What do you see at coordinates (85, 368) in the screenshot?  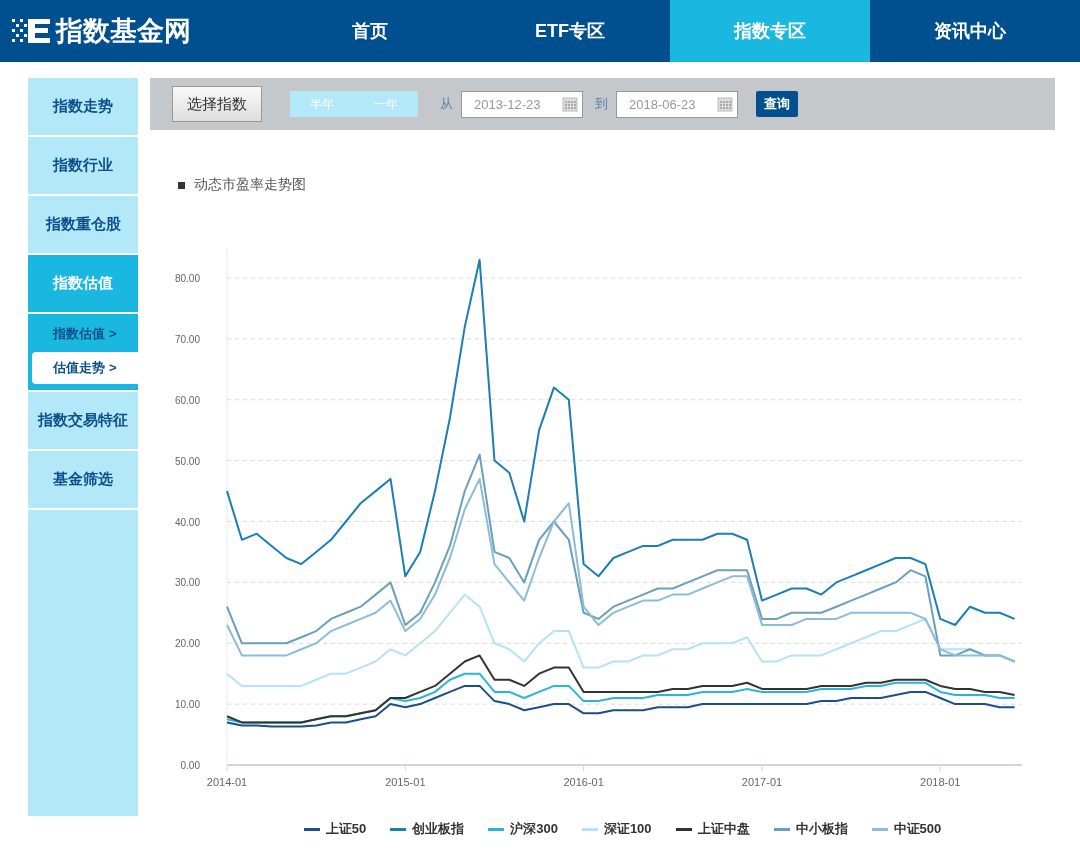 I see `submenu-item: 估值走势 >` at bounding box center [85, 368].